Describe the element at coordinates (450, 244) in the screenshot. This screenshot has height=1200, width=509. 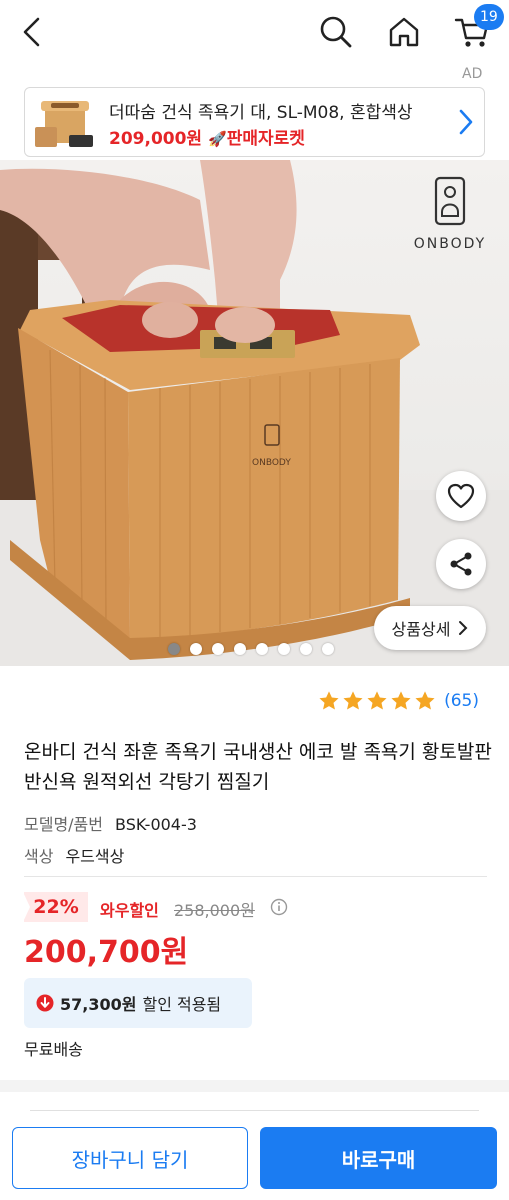
I see `brand-name: ONBODY` at that location.